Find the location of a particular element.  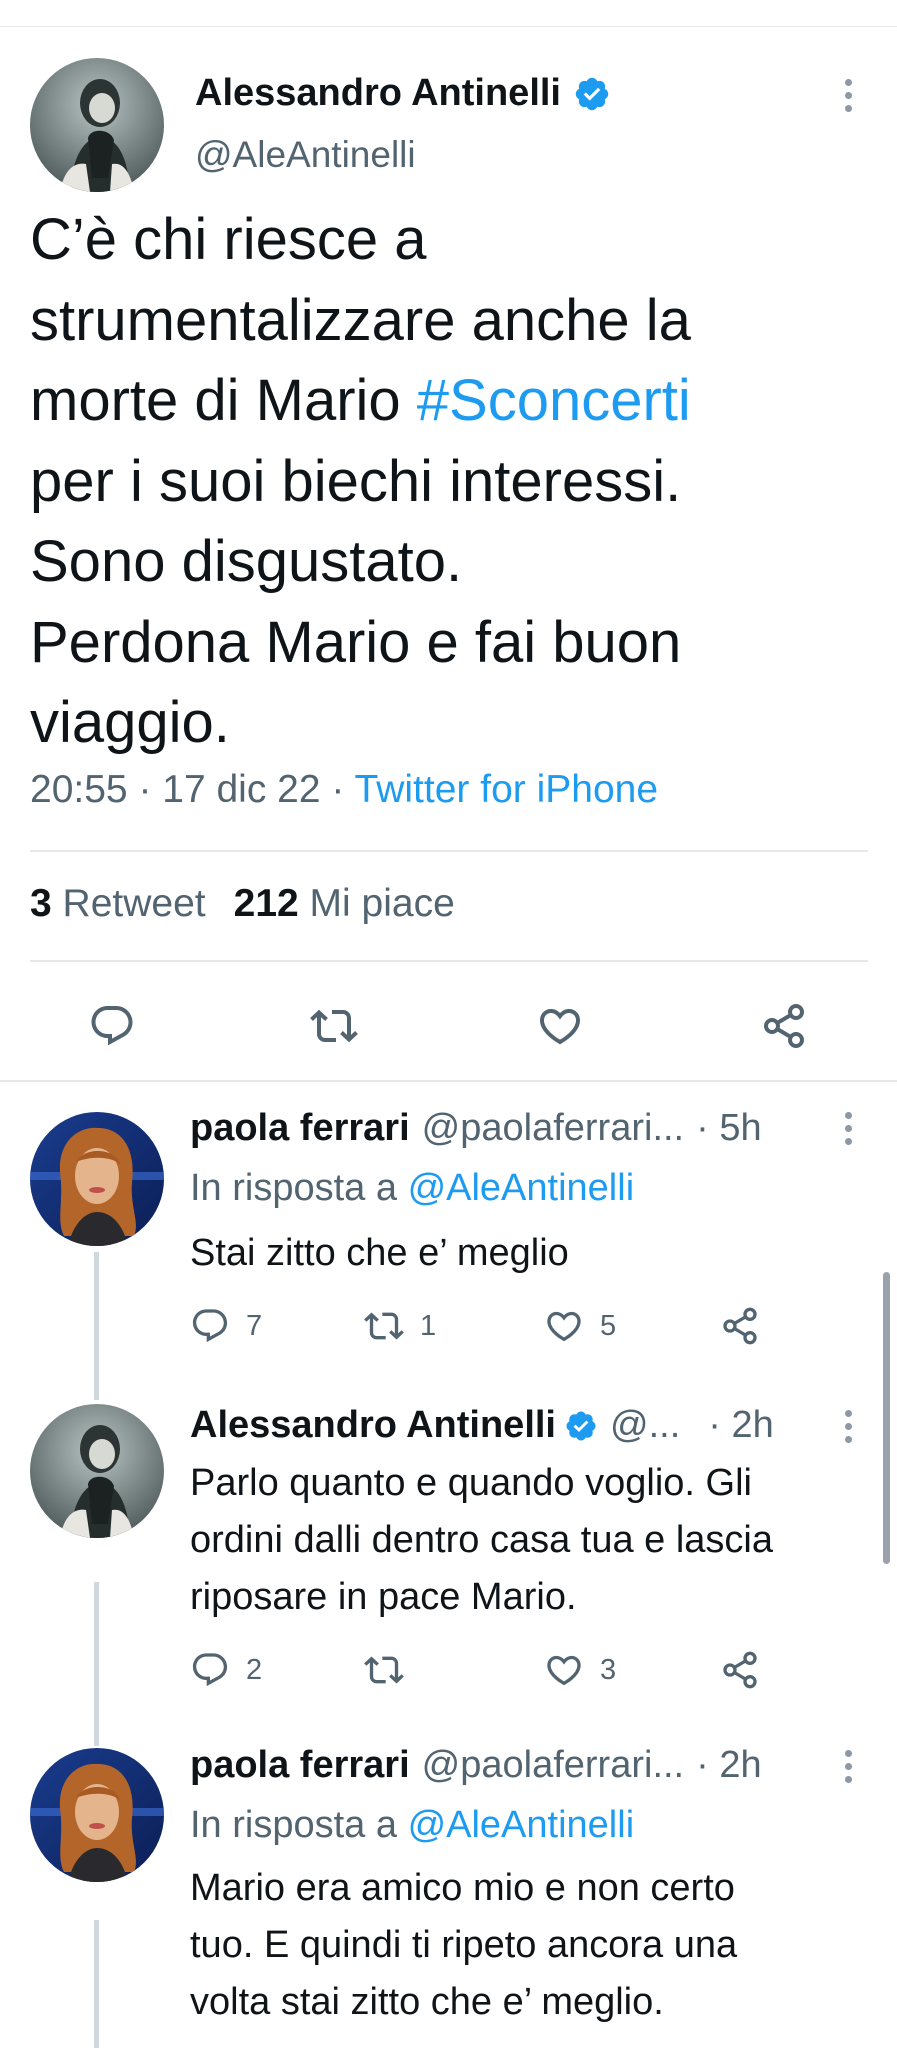

reply-text-line: Mario era amico mio e non certo is located at coordinates (462, 1888).